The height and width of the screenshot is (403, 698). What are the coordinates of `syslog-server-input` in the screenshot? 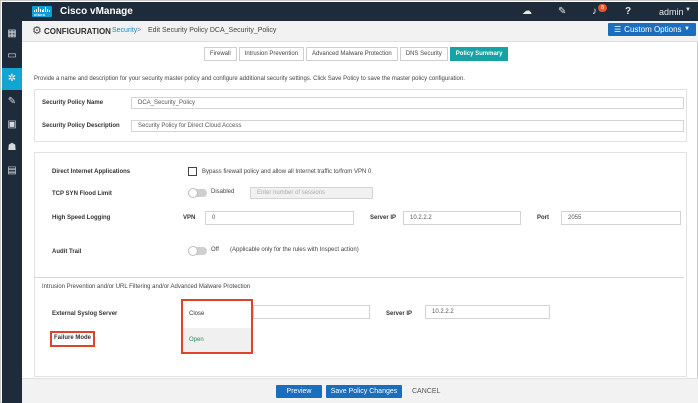 It's located at (311, 312).